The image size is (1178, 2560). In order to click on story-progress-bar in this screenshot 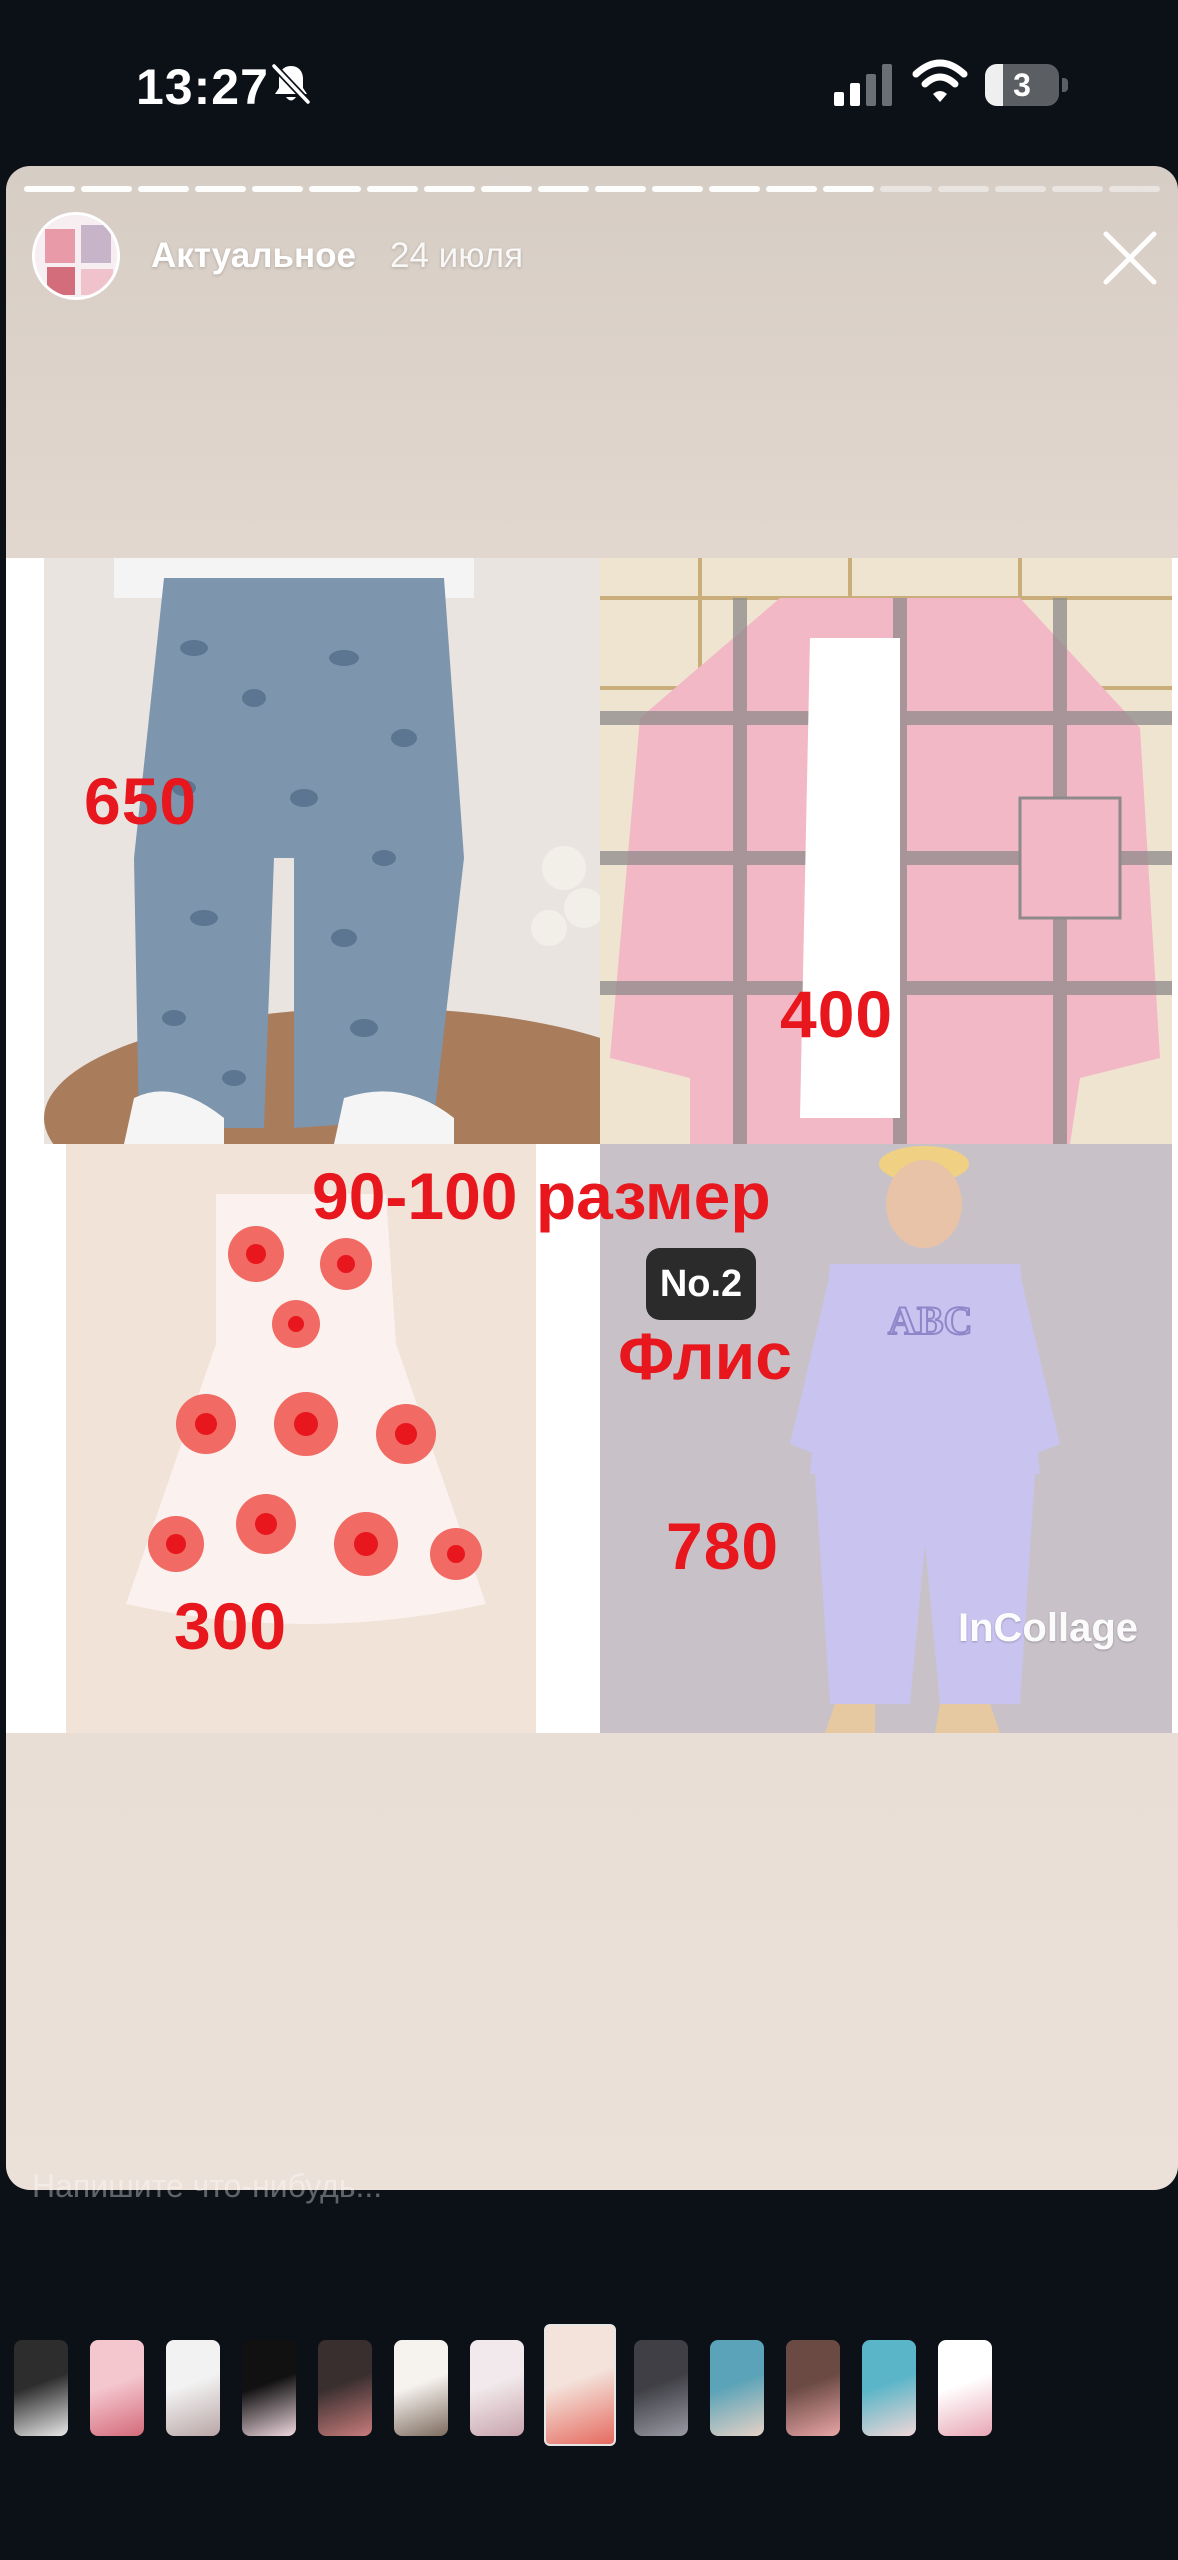, I will do `click(592, 189)`.